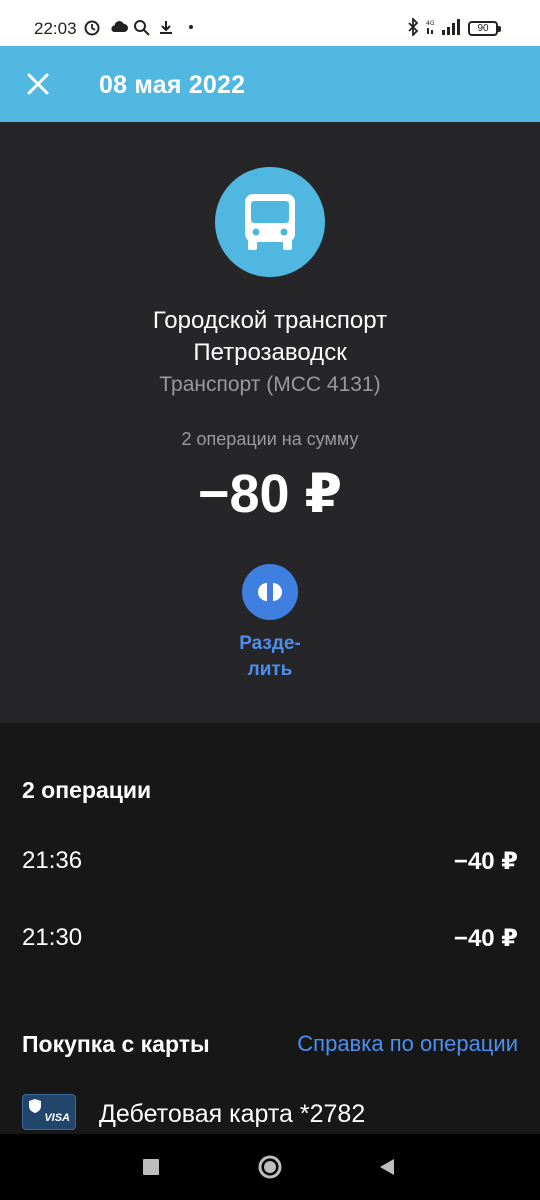  I want to click on visa-card-icon: VISA, so click(49, 1112).